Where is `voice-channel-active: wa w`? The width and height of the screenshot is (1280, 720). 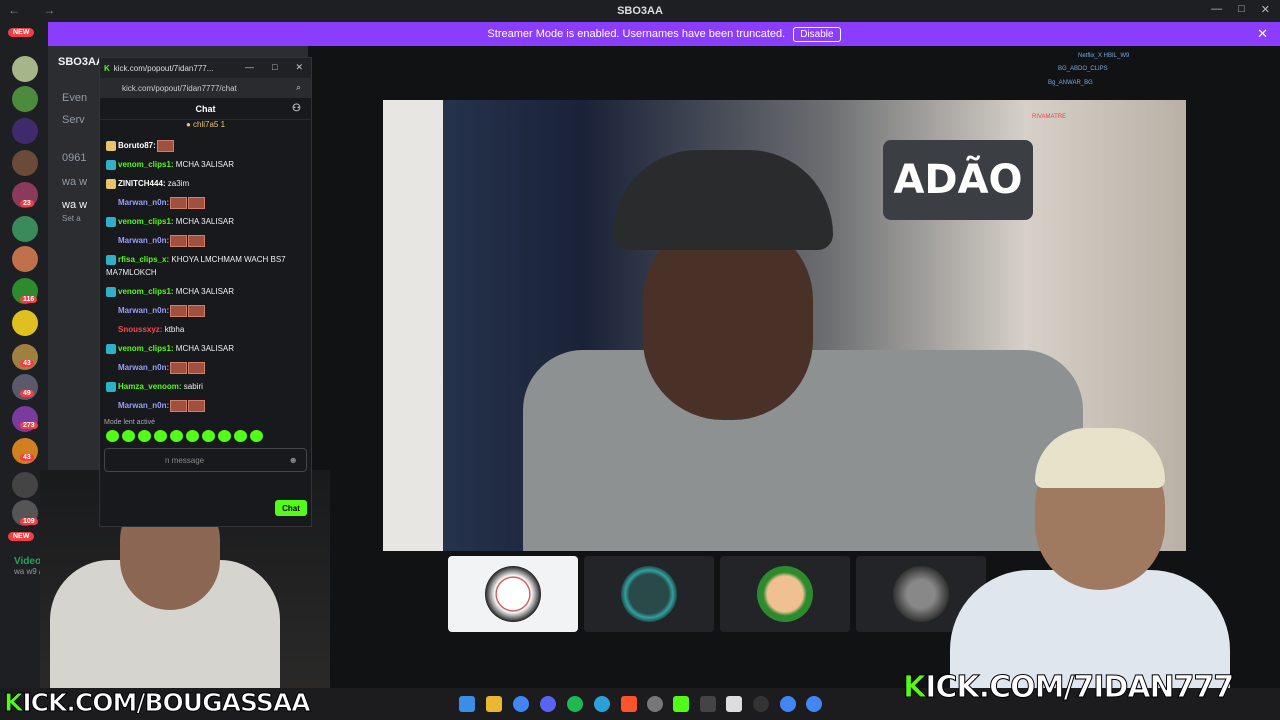
voice-channel-active: wa w is located at coordinates (74, 205).